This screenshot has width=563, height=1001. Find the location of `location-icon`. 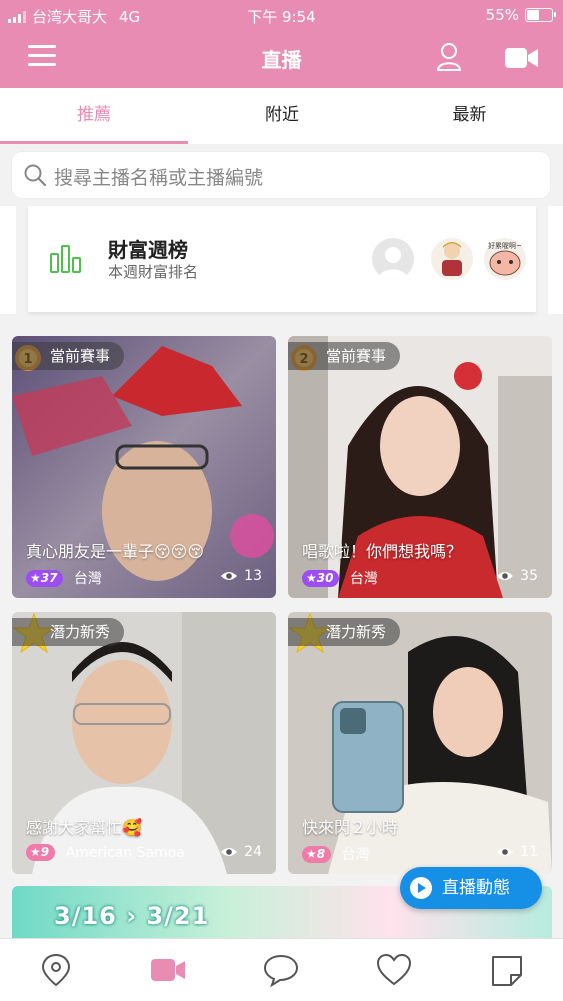

location-icon is located at coordinates (56, 970).